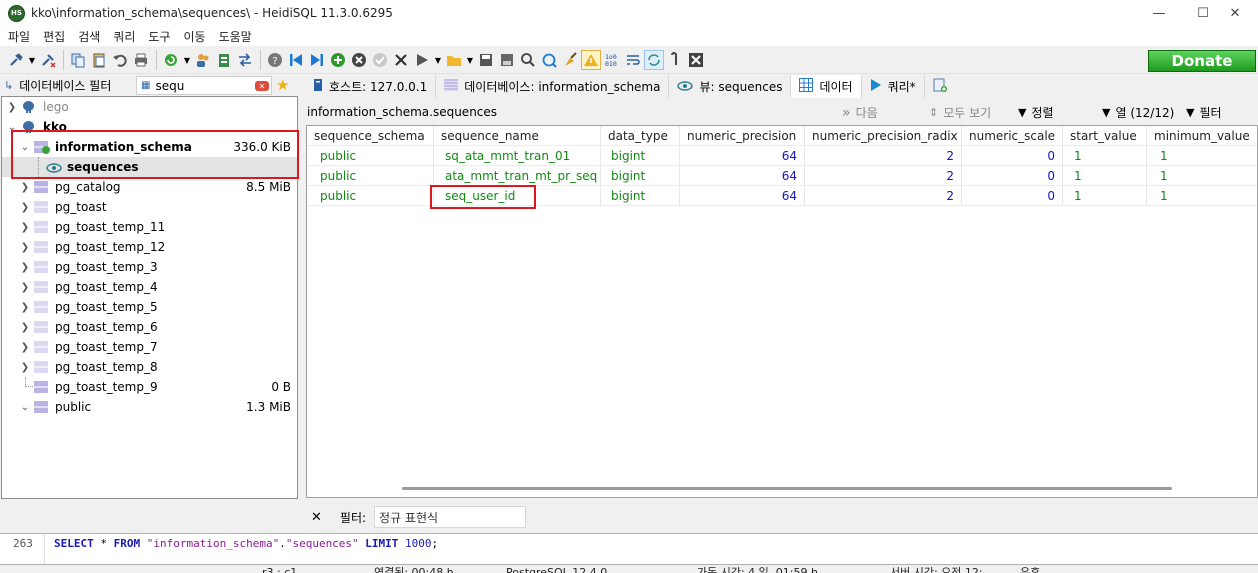 The image size is (1258, 573). What do you see at coordinates (149, 267) in the screenshot?
I see `tree-item-db-pg-toast-temp-3: ❯ pg_toast_temp_3` at bounding box center [149, 267].